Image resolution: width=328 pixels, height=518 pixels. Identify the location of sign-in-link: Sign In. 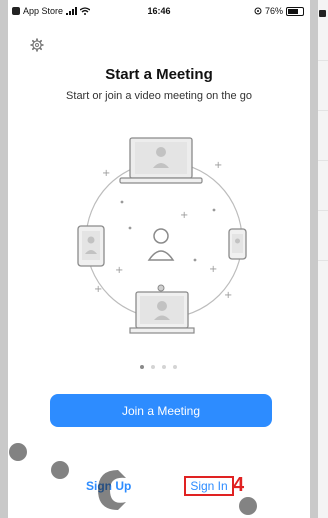
(208, 486).